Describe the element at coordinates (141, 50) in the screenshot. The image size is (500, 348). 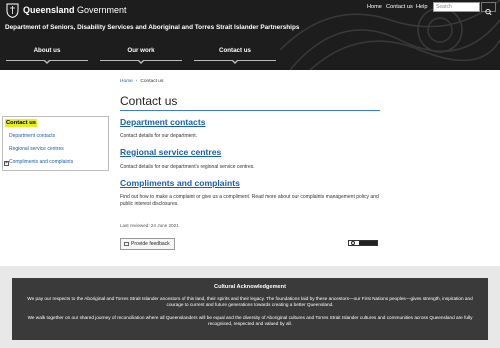
I see `nav-our-work-label: Our work` at that location.